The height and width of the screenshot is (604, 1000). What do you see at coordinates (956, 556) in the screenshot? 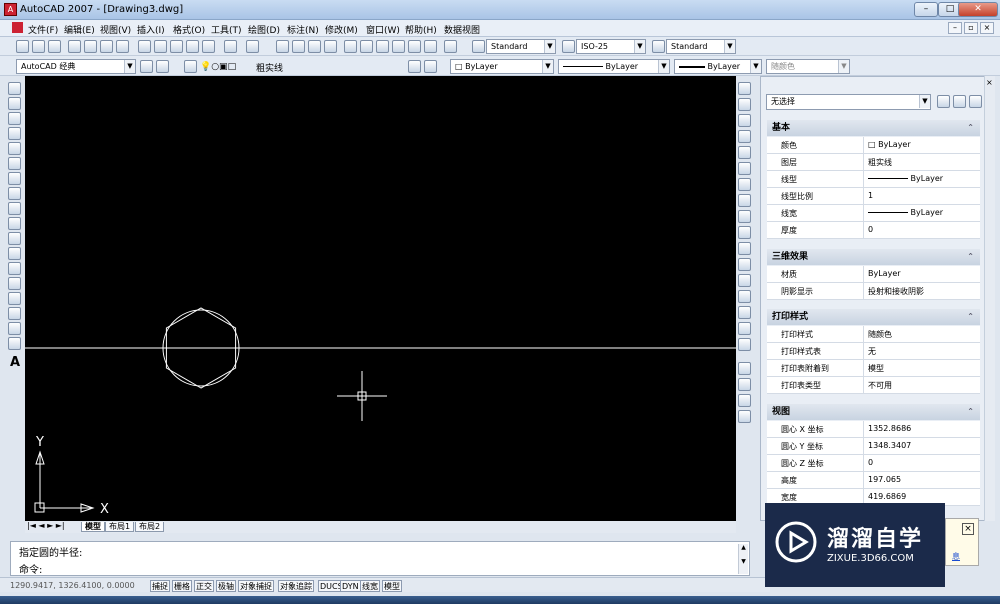
I see `balloon-link: 息` at bounding box center [956, 556].